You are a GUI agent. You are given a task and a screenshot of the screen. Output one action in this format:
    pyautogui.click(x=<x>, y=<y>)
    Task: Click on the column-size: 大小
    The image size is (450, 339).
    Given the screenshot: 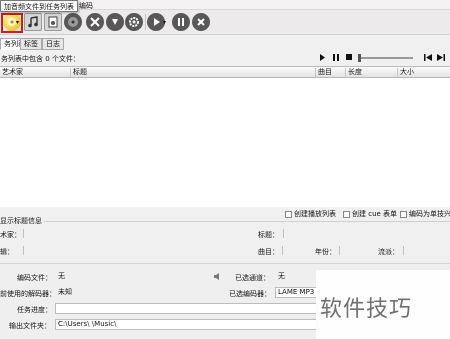 What is the action you would take?
    pyautogui.click(x=424, y=72)
    